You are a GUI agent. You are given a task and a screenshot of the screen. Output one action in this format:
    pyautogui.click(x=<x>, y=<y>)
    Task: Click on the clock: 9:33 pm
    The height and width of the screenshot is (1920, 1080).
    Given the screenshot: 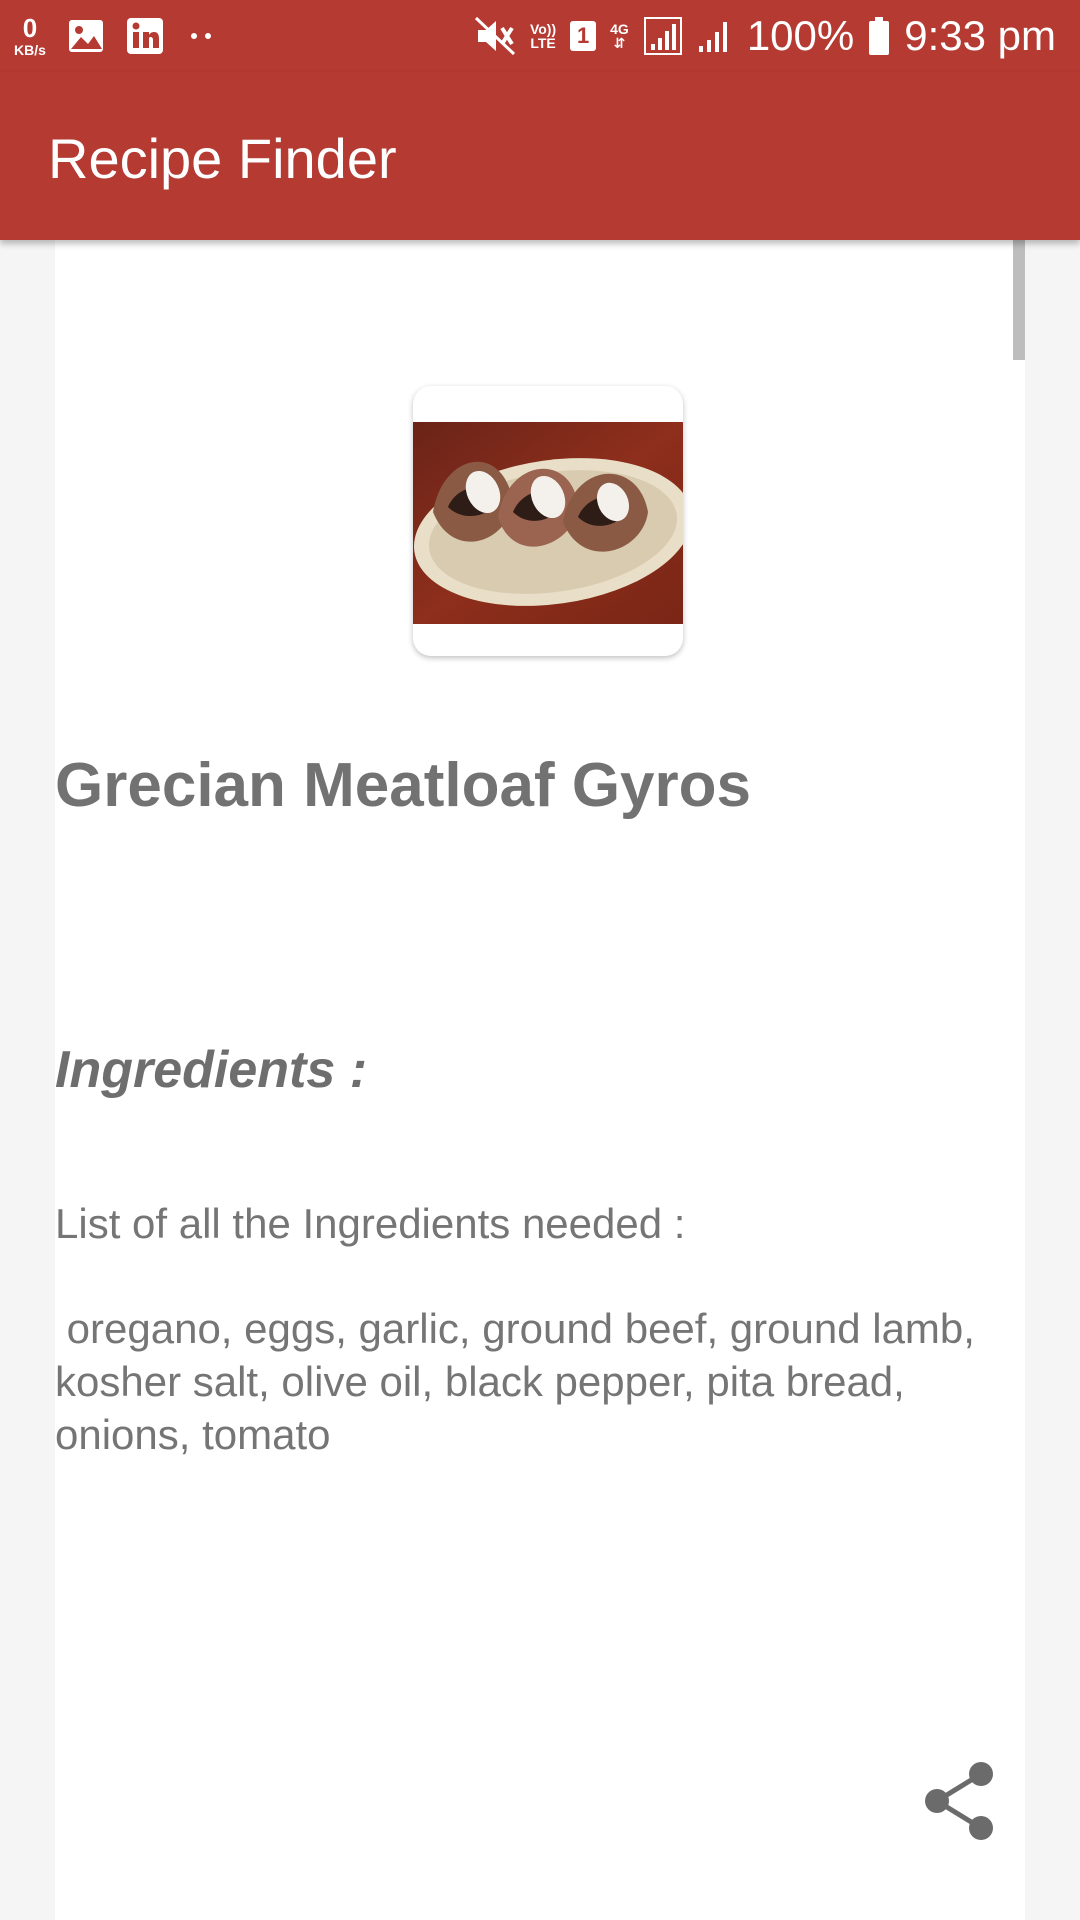 What is the action you would take?
    pyautogui.click(x=980, y=35)
    